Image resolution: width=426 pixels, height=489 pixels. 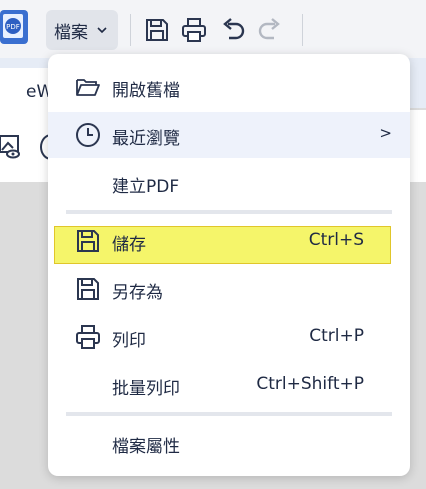 I want to click on menu-item-save-as: 另存為, so click(x=229, y=289).